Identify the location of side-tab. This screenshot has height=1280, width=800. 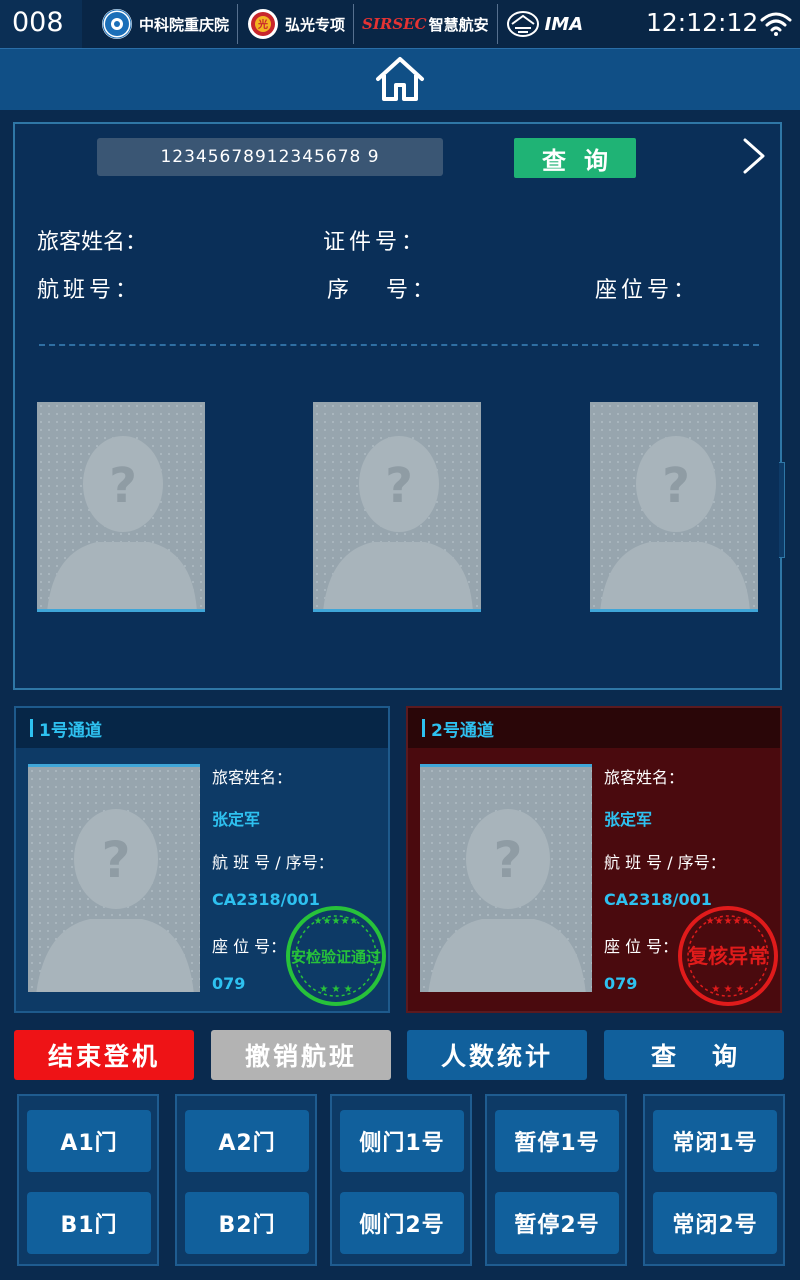
(782, 510).